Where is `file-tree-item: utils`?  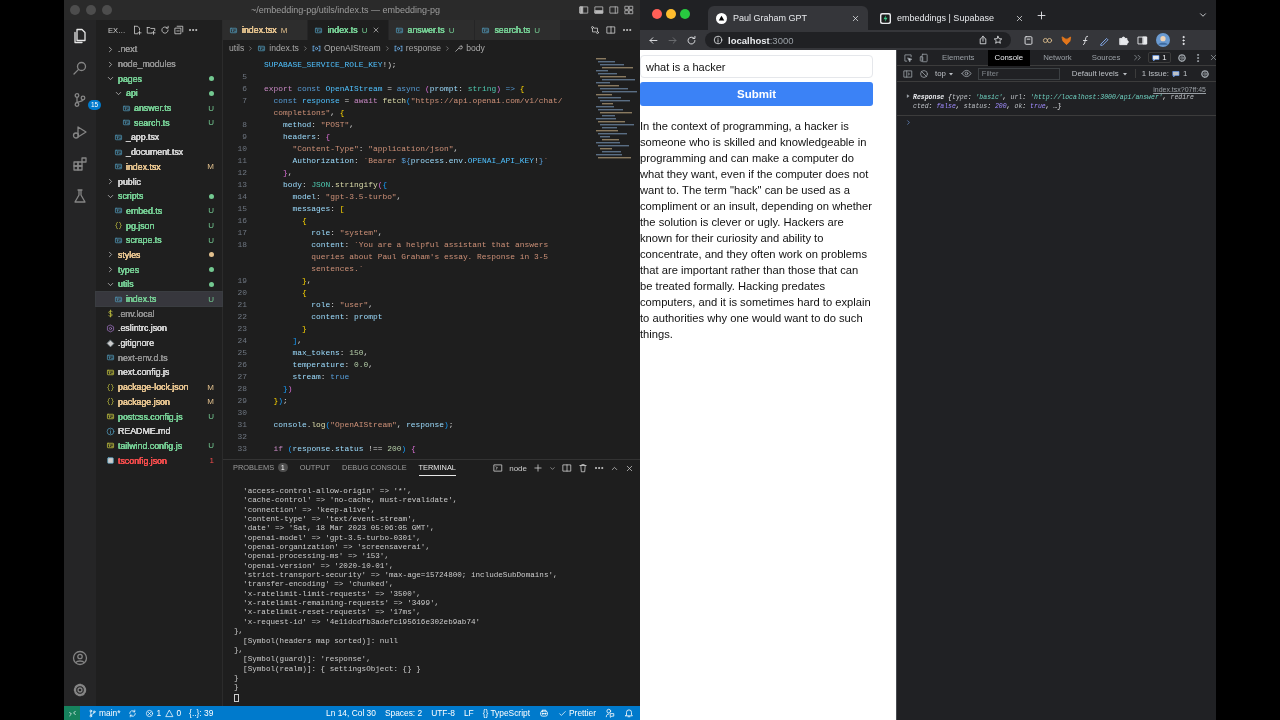 file-tree-item: utils is located at coordinates (159, 284).